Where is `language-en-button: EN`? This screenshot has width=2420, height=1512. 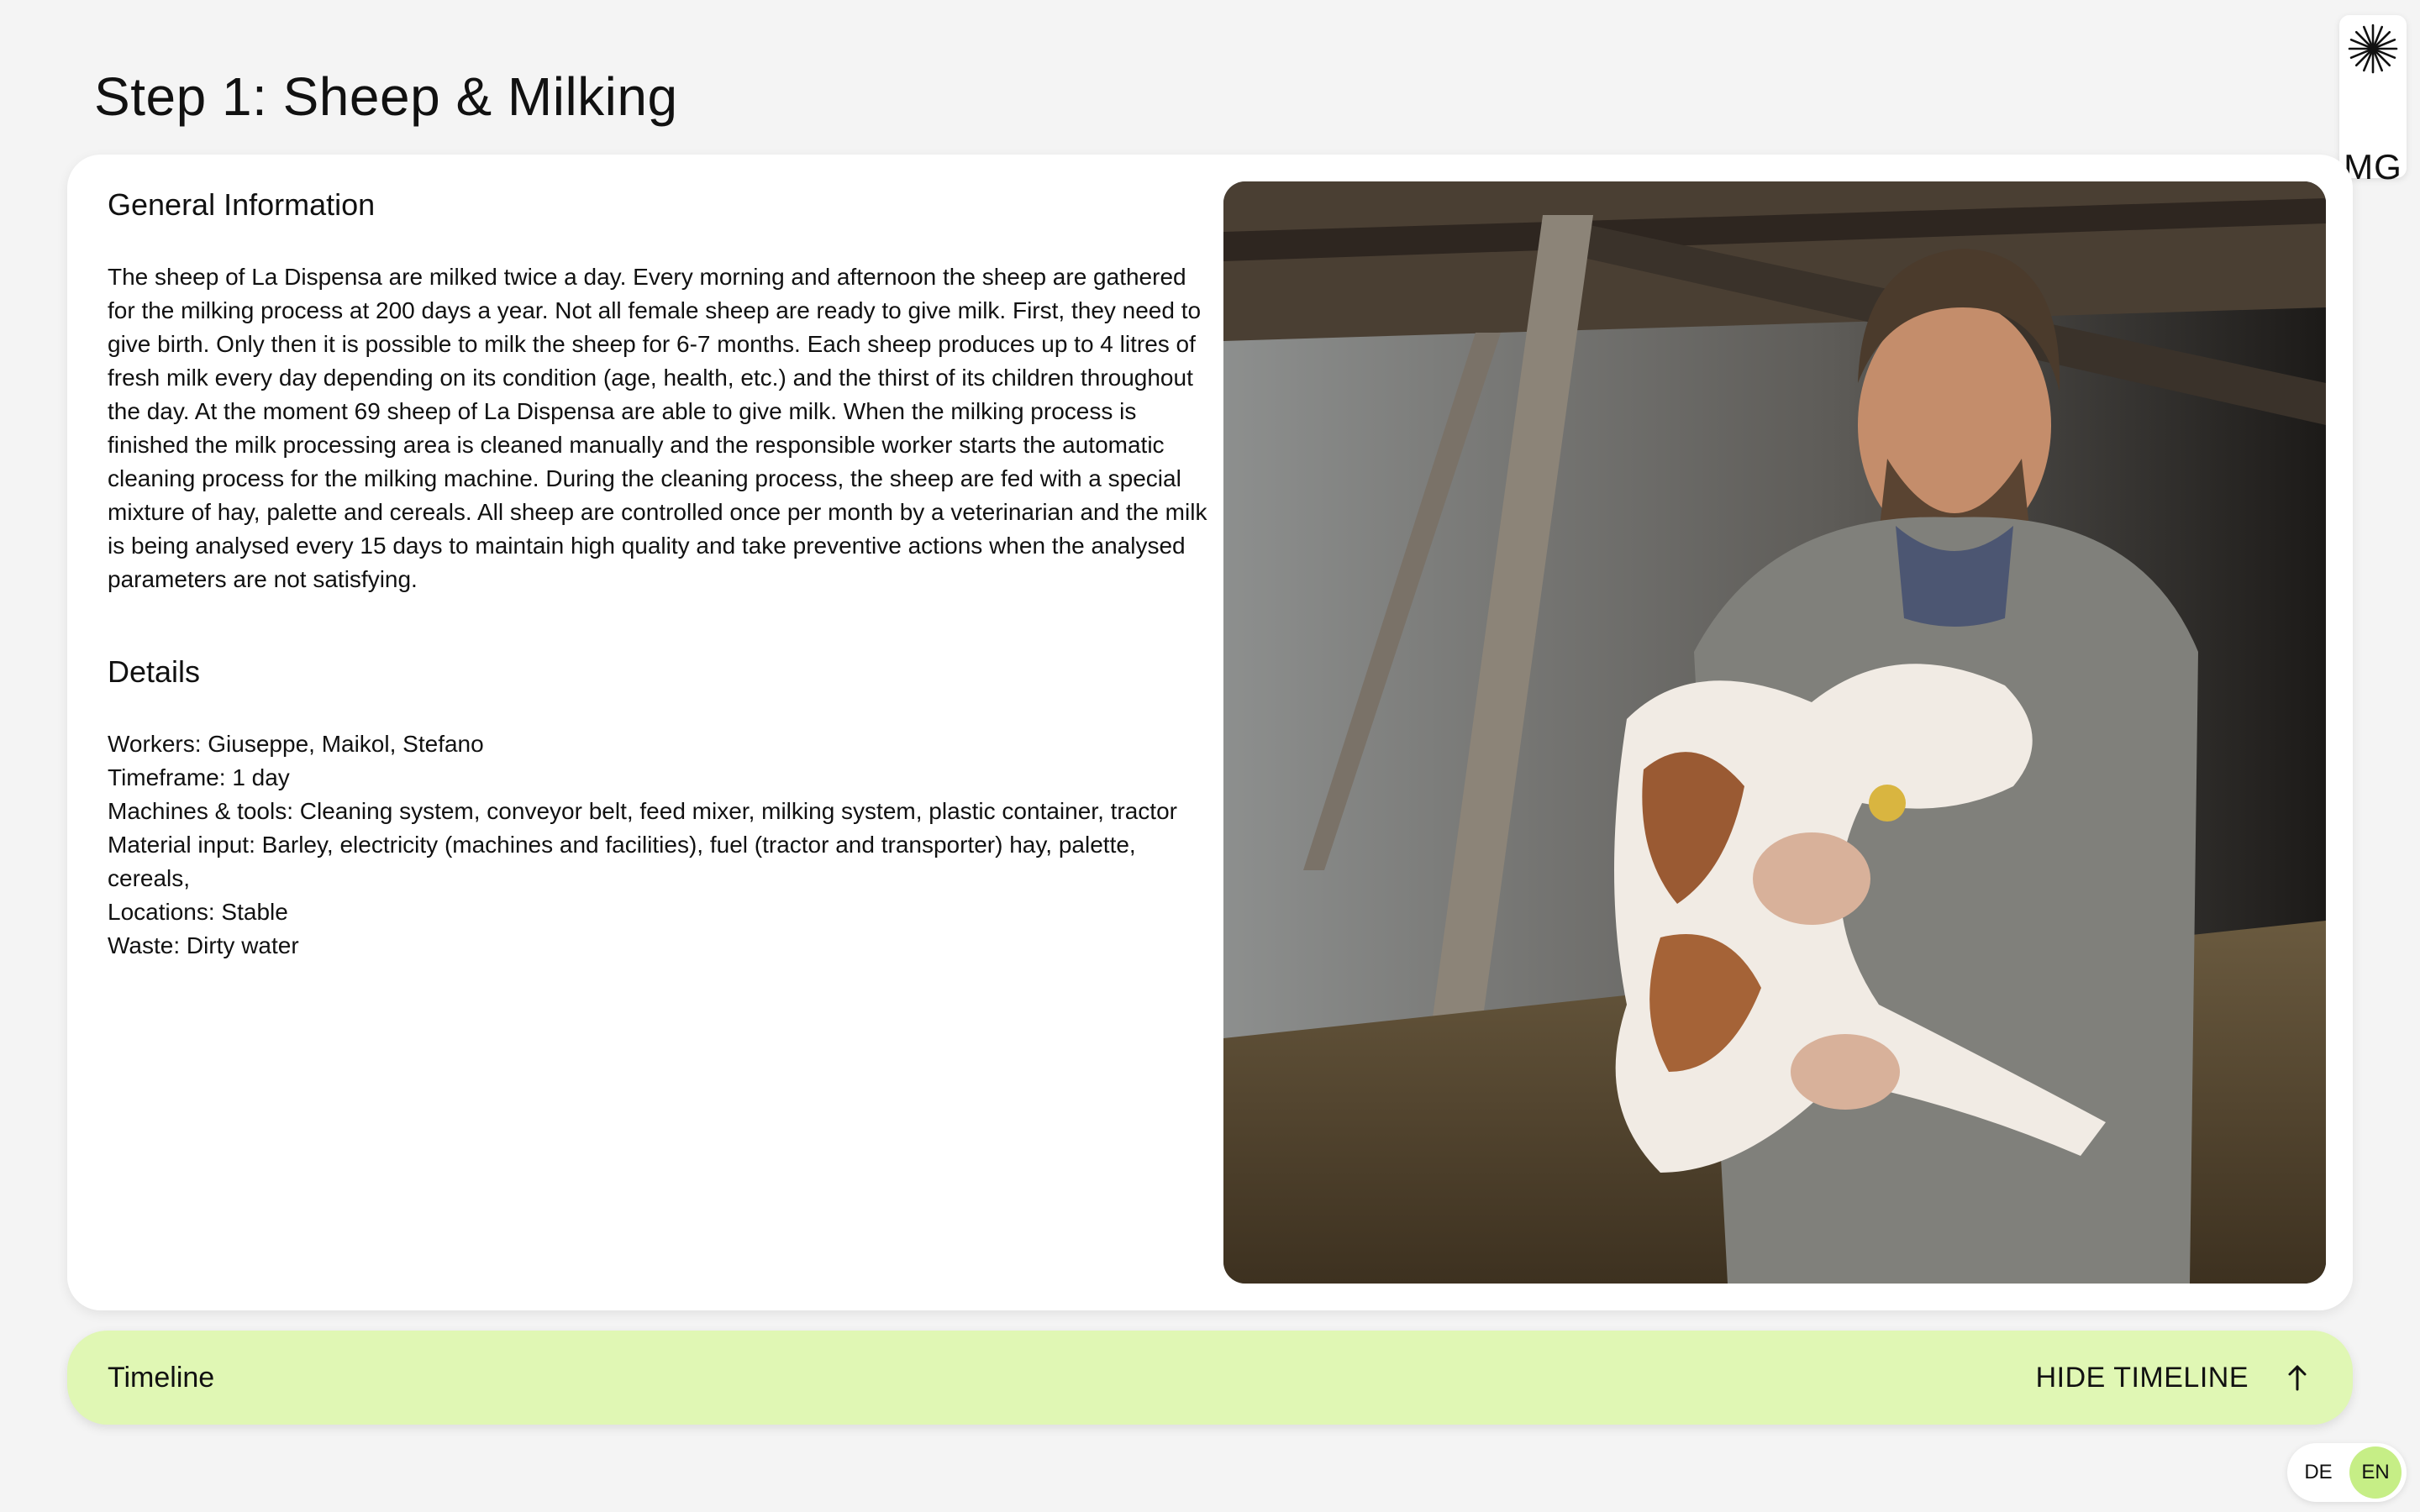
language-en-button: EN is located at coordinates (2375, 1472).